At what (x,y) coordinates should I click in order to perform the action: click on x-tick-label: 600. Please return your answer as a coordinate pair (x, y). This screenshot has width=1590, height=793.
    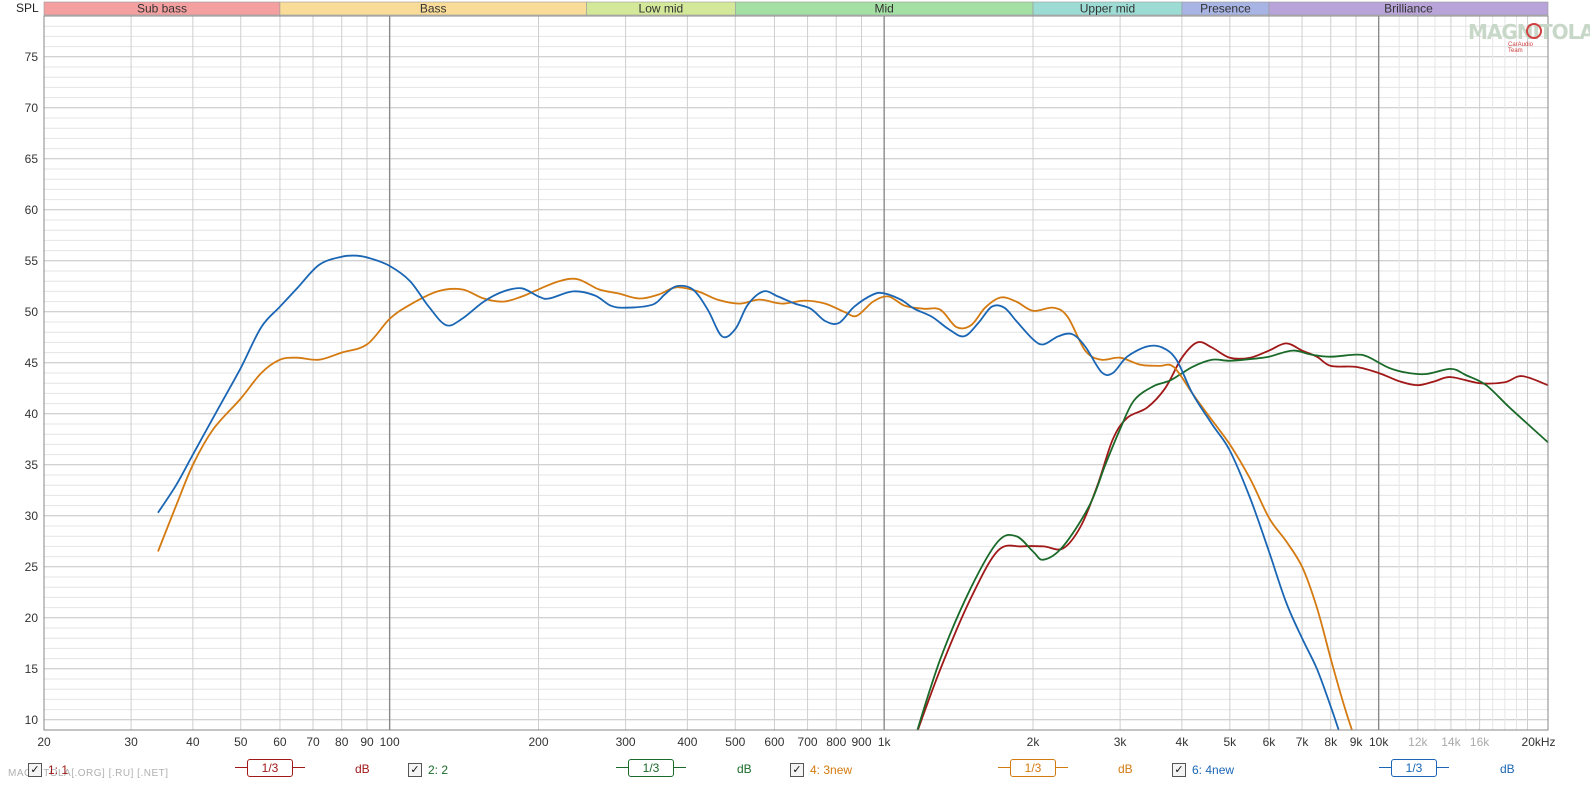
    Looking at the image, I should click on (774, 742).